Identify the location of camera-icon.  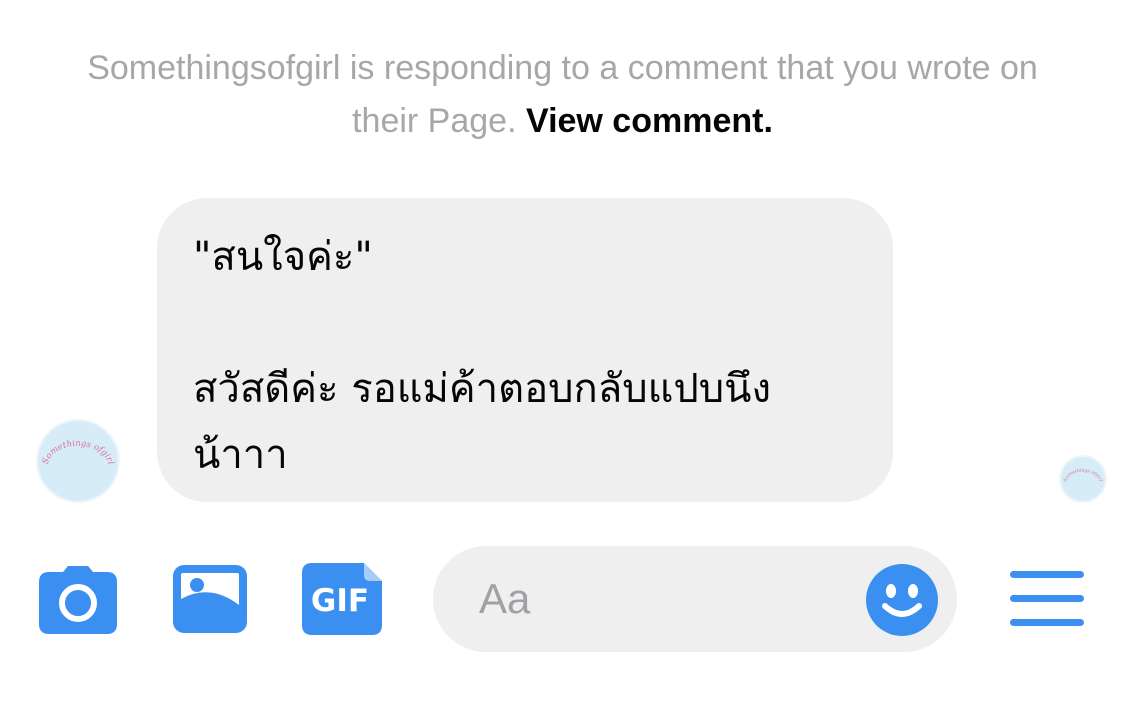
(78, 600).